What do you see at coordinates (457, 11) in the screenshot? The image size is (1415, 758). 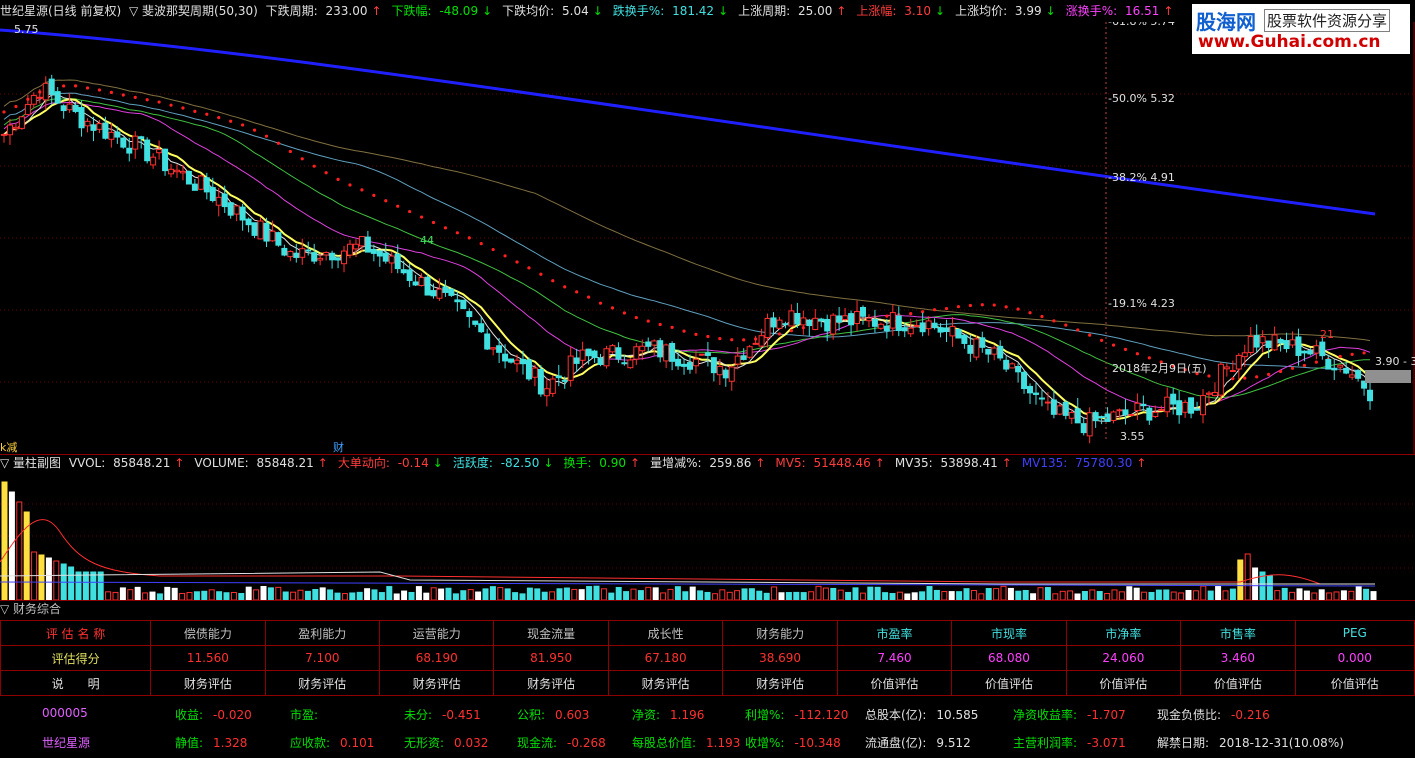 I see `hdr-value: -48.09` at bounding box center [457, 11].